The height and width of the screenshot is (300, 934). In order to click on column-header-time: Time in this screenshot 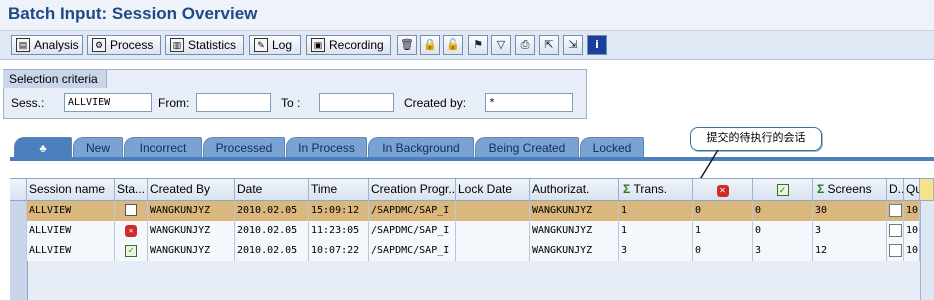, I will do `click(339, 190)`.